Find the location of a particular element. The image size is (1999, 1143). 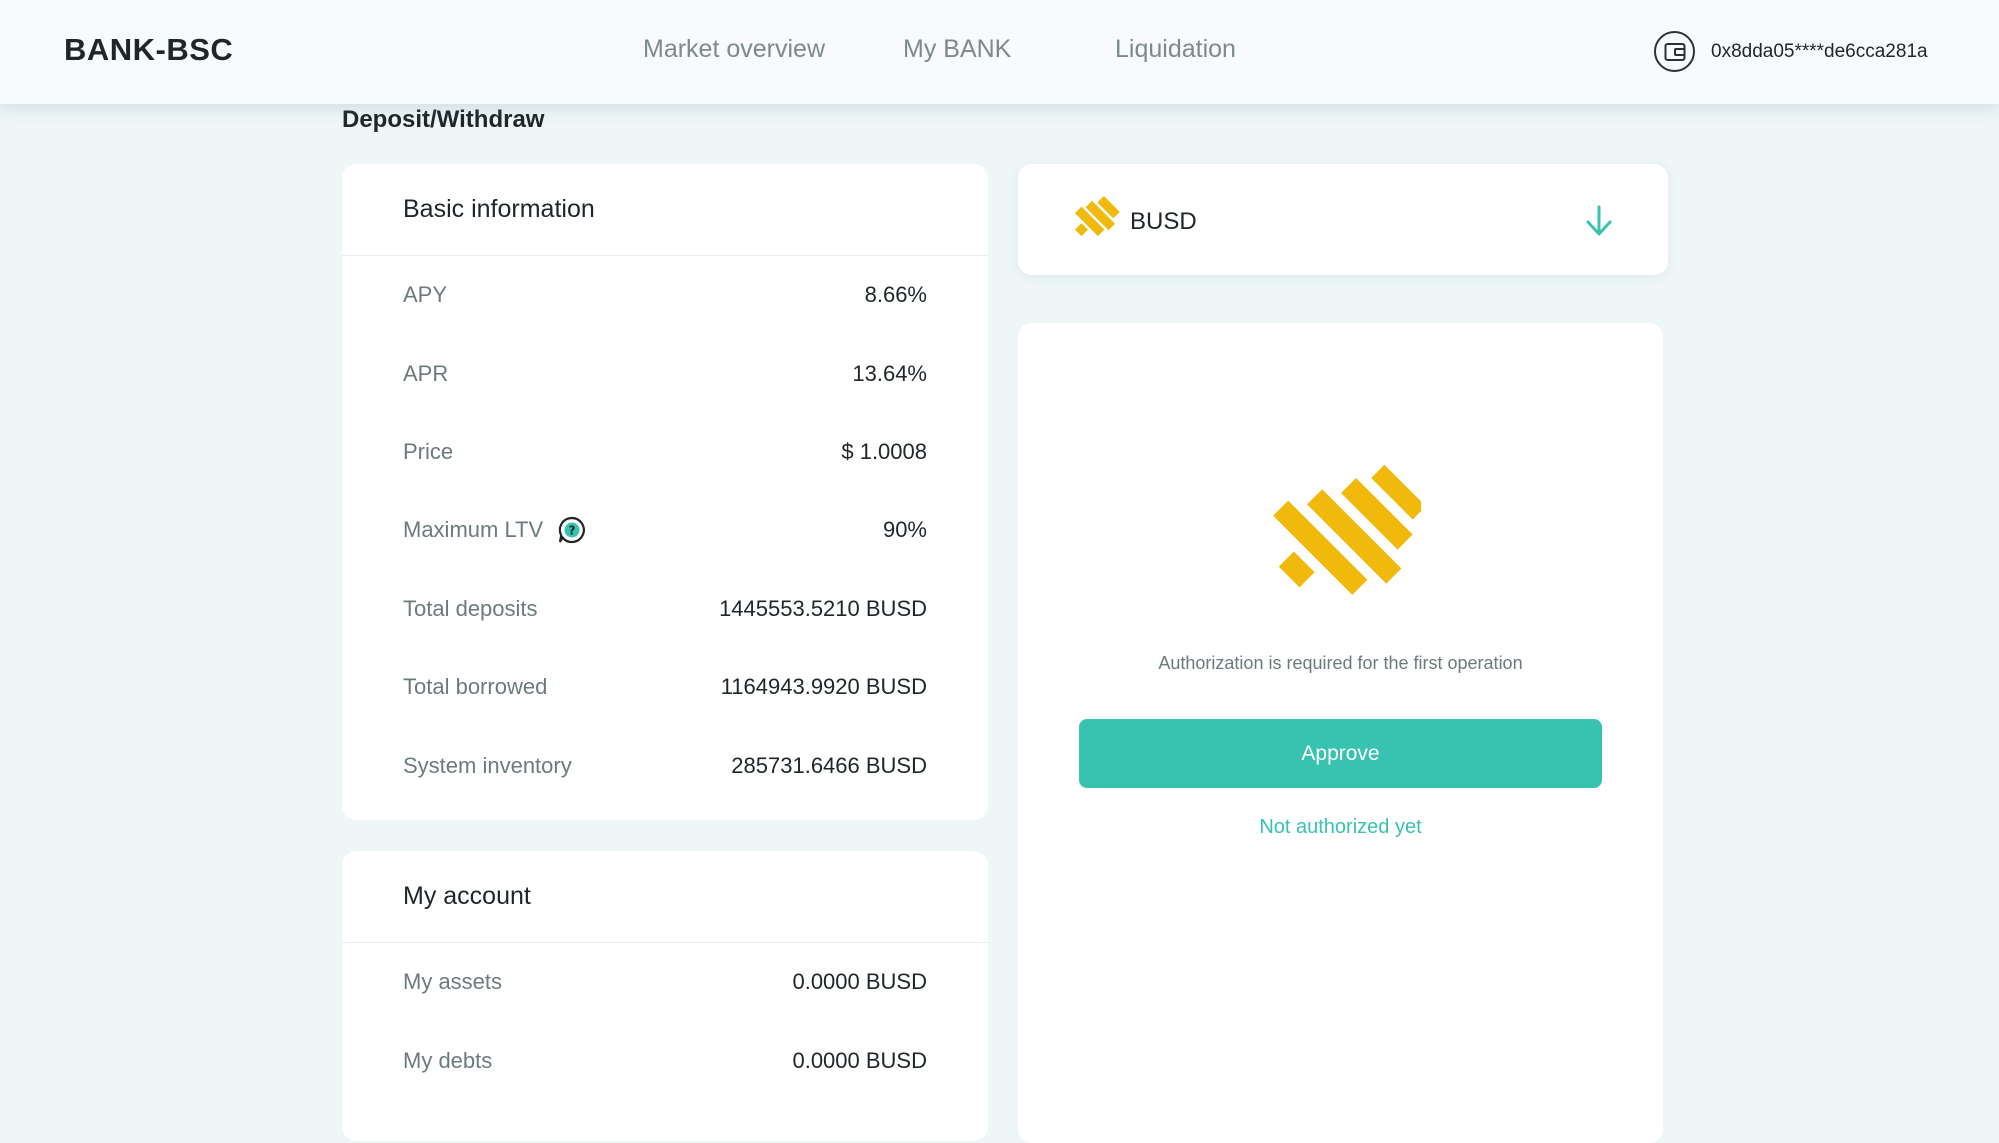

nav-market-overview: Market overview is located at coordinates (734, 49).